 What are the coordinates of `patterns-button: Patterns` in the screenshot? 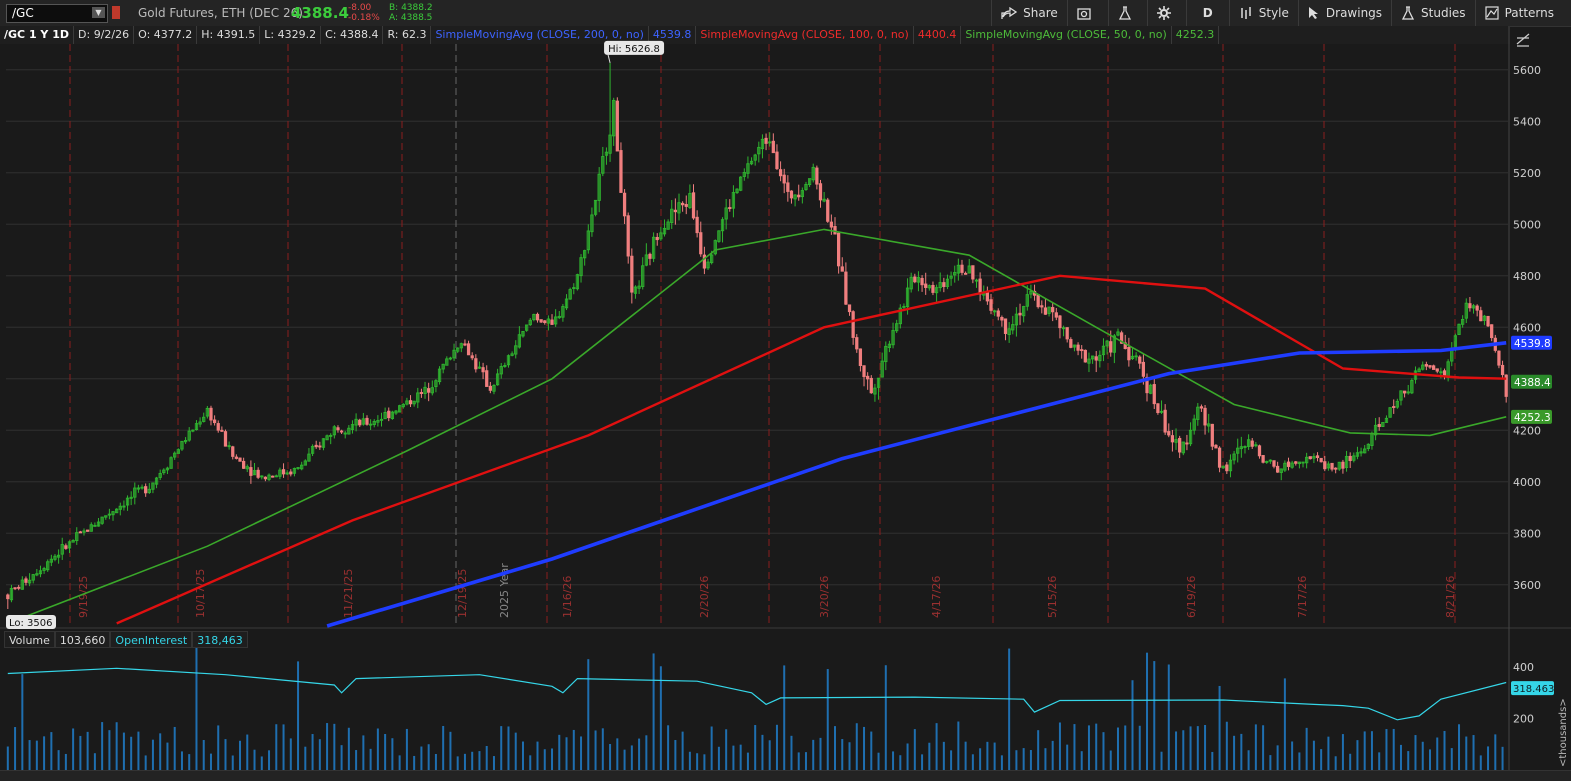 It's located at (1518, 13).